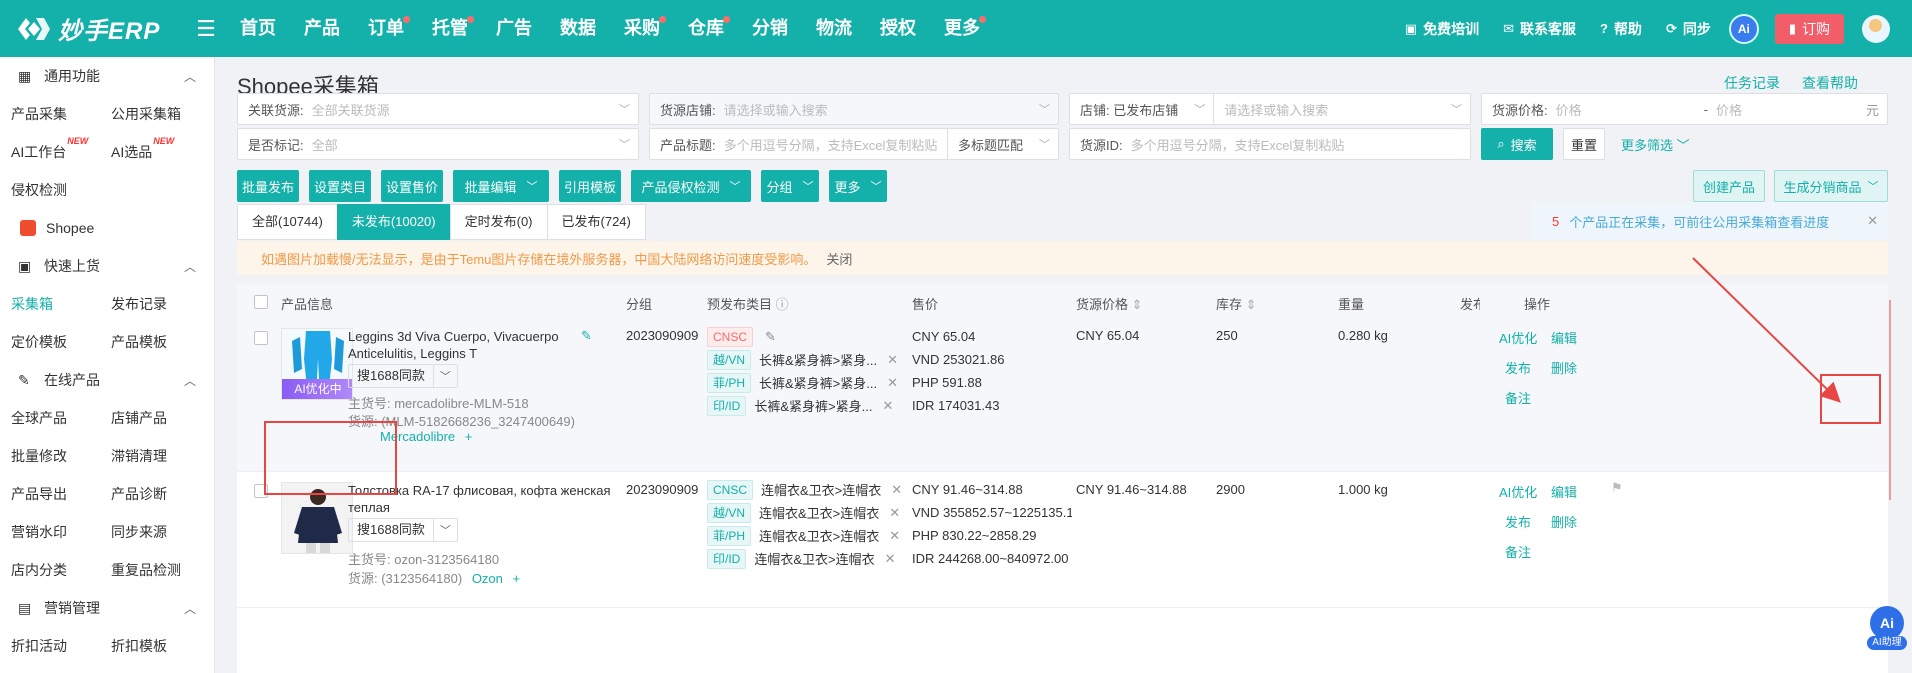 This screenshot has width=1912, height=673. What do you see at coordinates (1791, 378) in the screenshot?
I see `annotation-arrow` at bounding box center [1791, 378].